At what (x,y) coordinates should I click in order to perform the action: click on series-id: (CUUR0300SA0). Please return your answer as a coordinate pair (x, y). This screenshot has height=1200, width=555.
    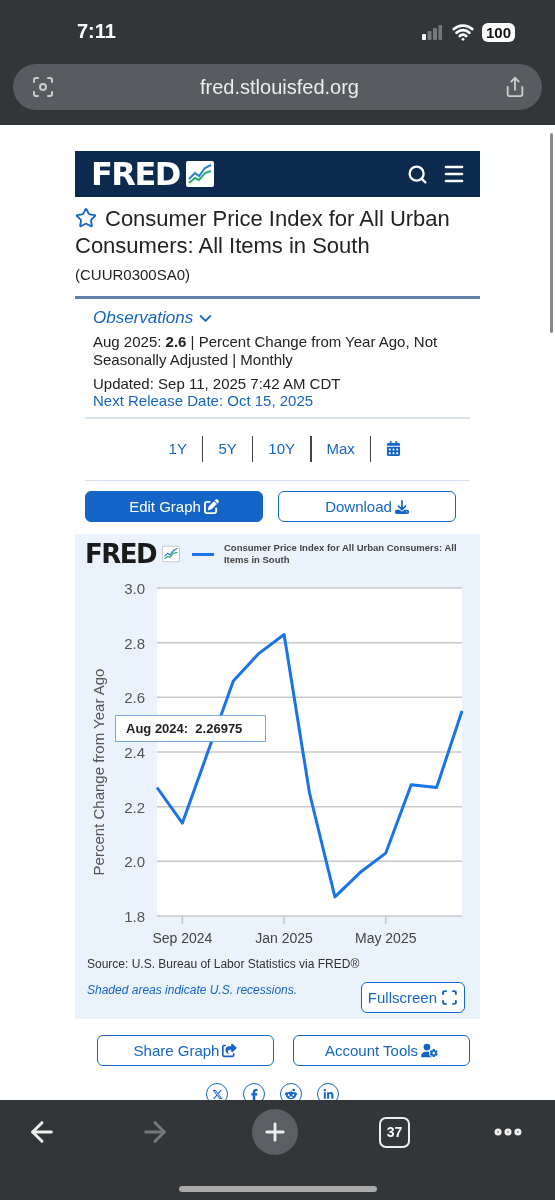
    Looking at the image, I should click on (133, 275).